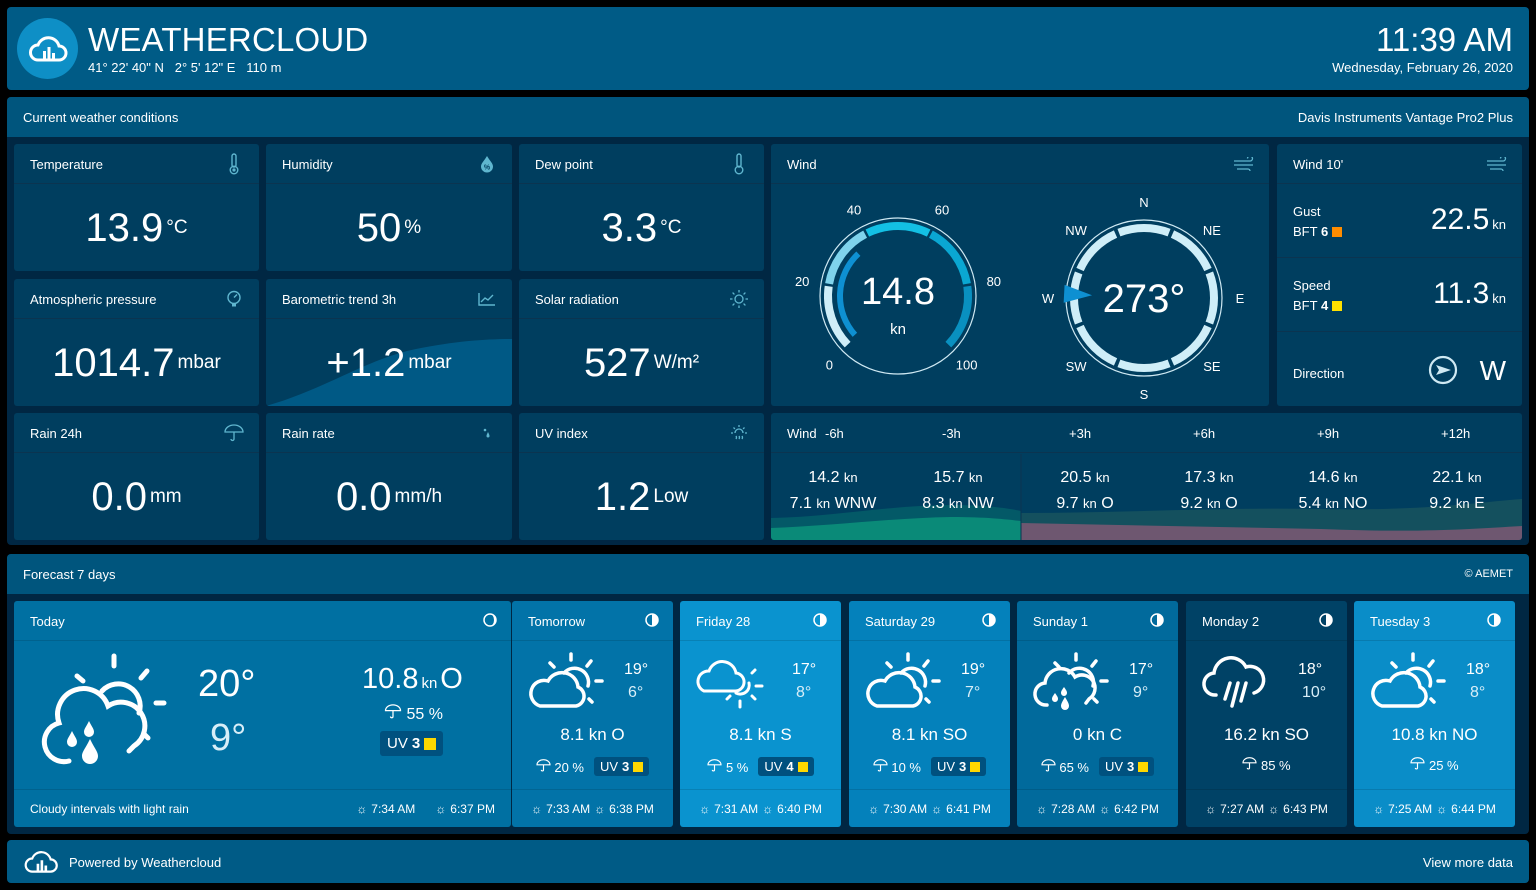  I want to click on view-more-data-link: View more data, so click(1468, 862).